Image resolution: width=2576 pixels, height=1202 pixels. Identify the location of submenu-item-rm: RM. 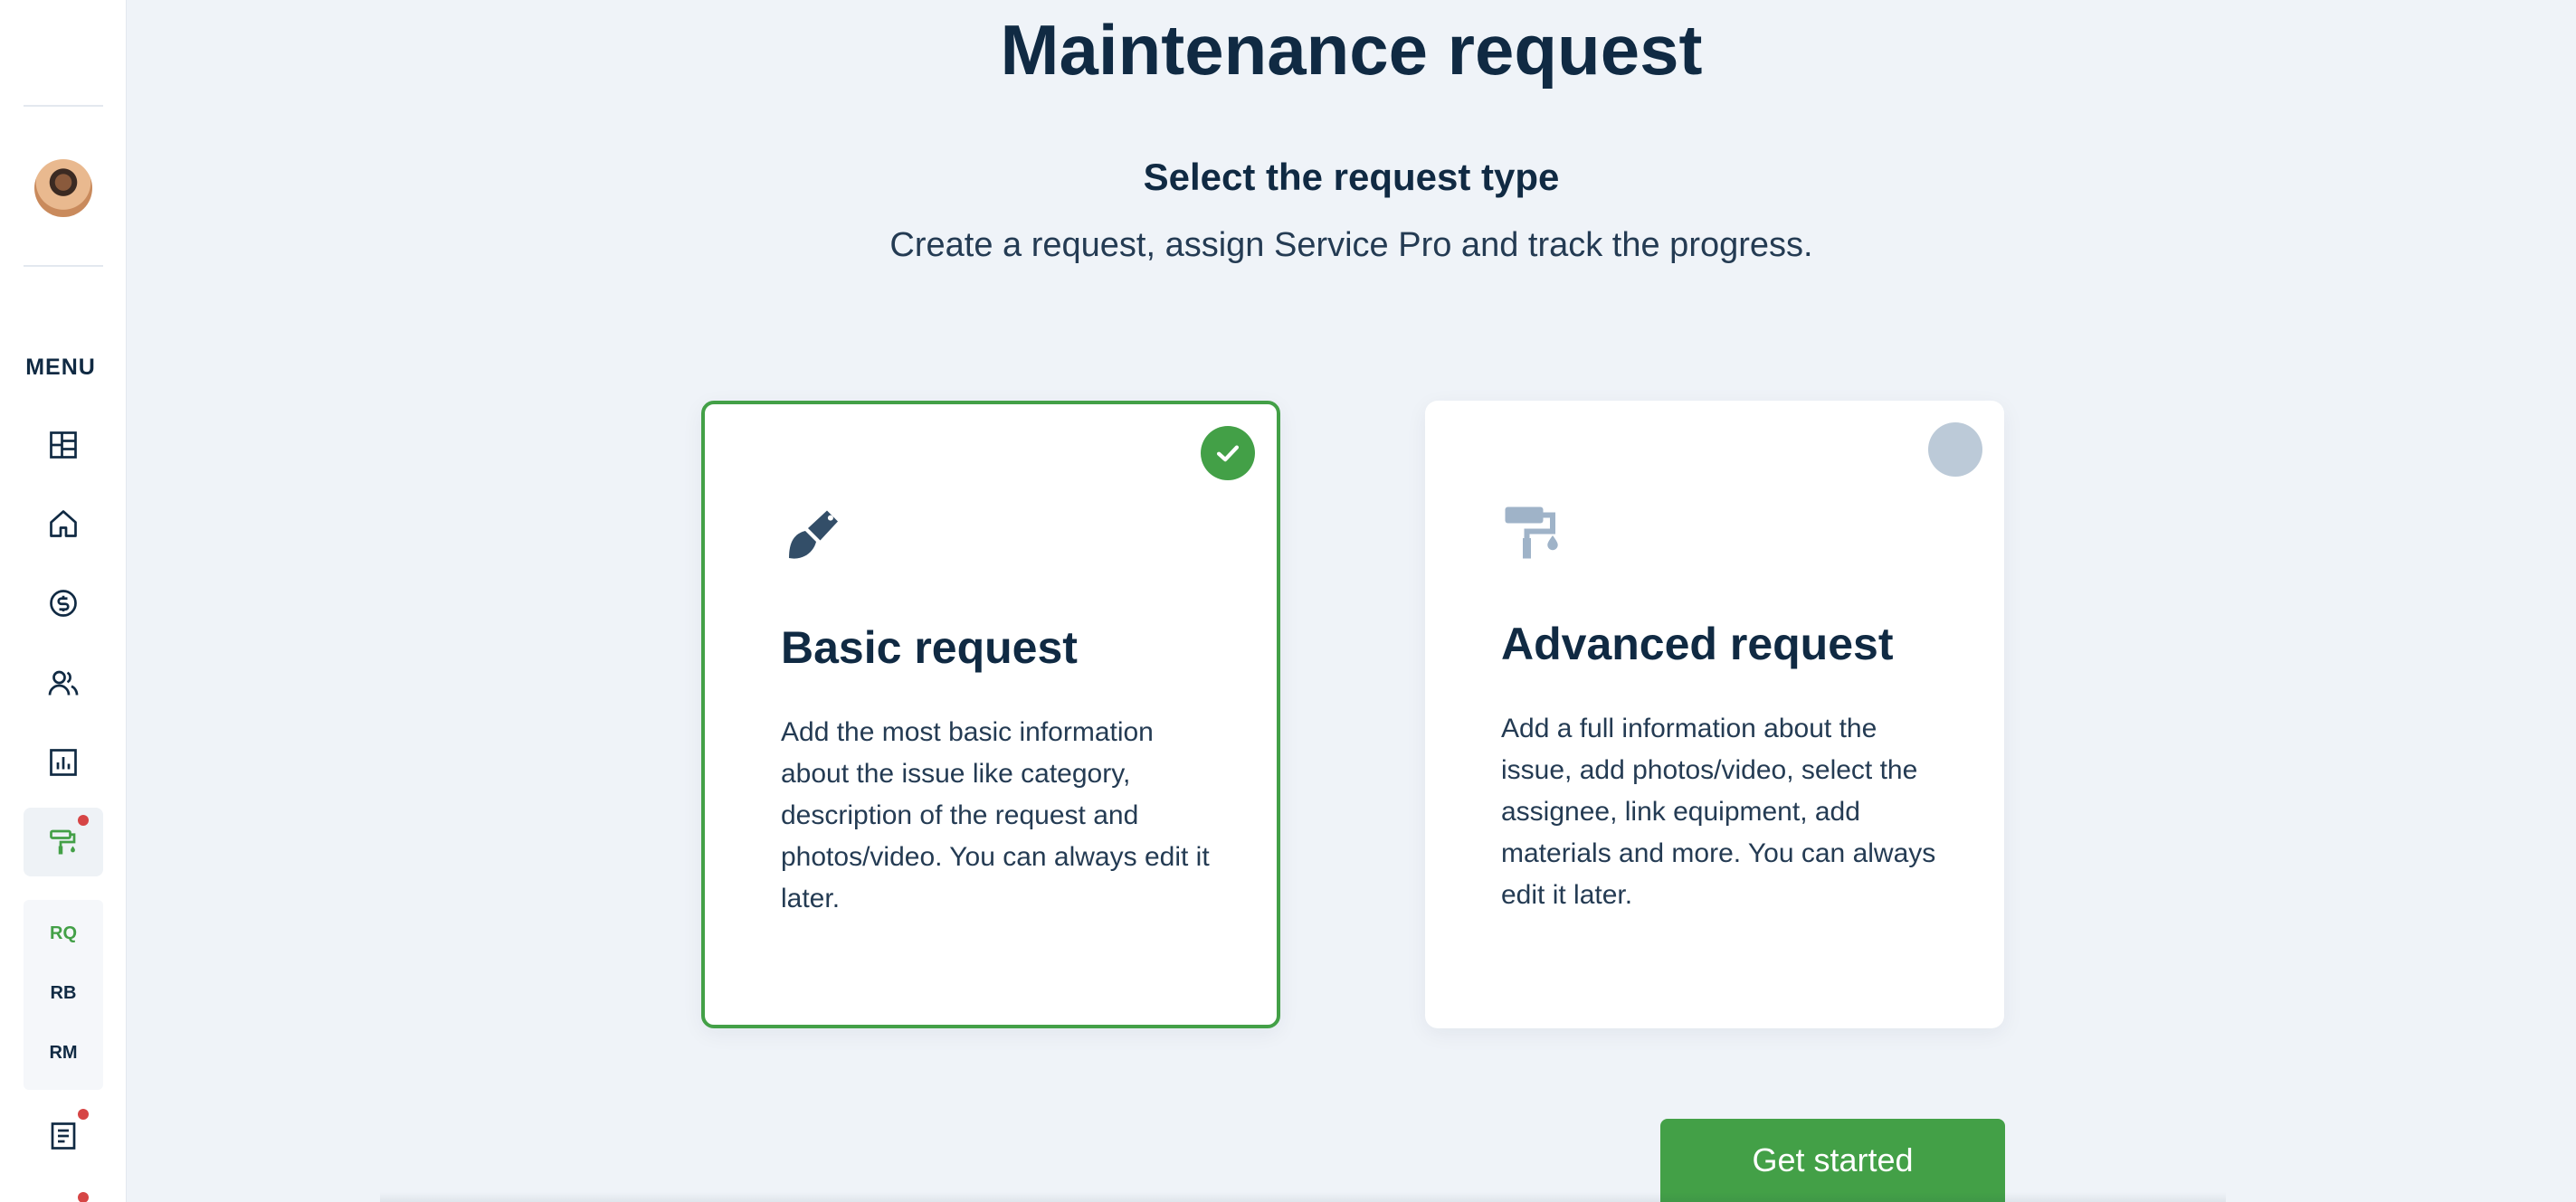
(63, 1053).